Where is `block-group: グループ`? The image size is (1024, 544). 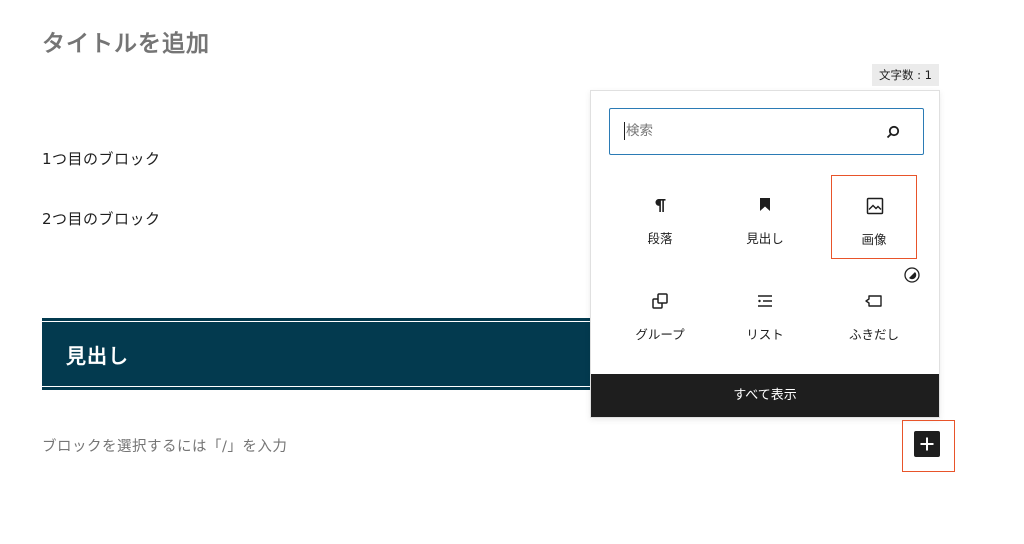 block-group: グループ is located at coordinates (660, 313).